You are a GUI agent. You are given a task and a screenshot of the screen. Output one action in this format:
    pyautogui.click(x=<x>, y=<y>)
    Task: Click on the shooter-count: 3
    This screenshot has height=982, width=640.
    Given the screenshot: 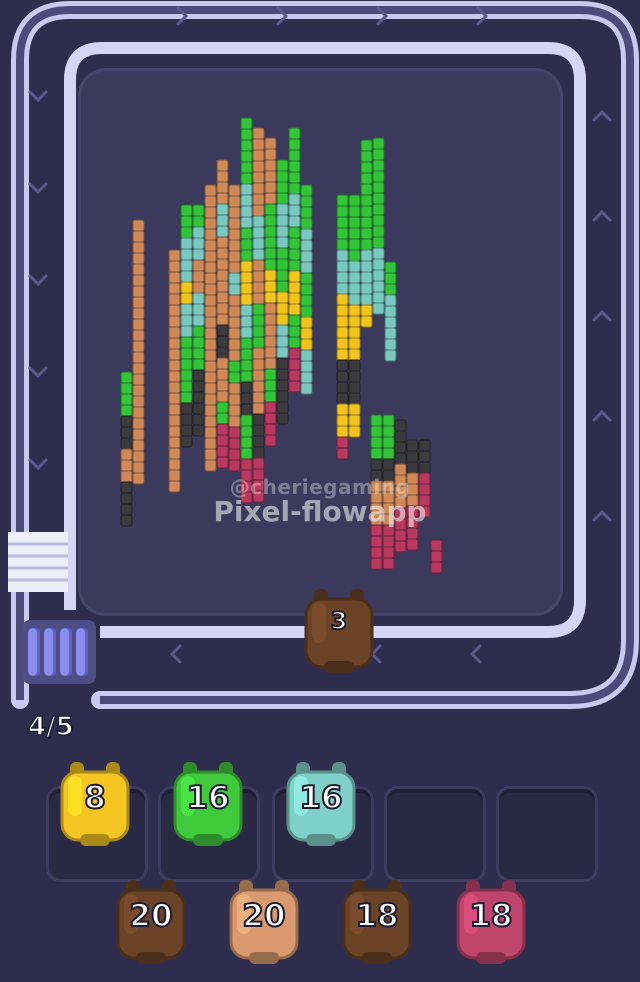 What is the action you would take?
    pyautogui.click(x=339, y=621)
    